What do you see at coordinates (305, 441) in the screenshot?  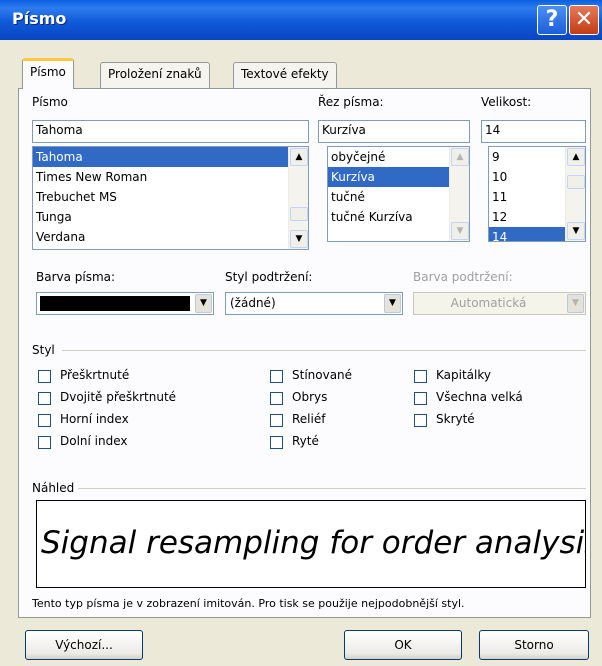 I see `engrave-label: Ryté` at bounding box center [305, 441].